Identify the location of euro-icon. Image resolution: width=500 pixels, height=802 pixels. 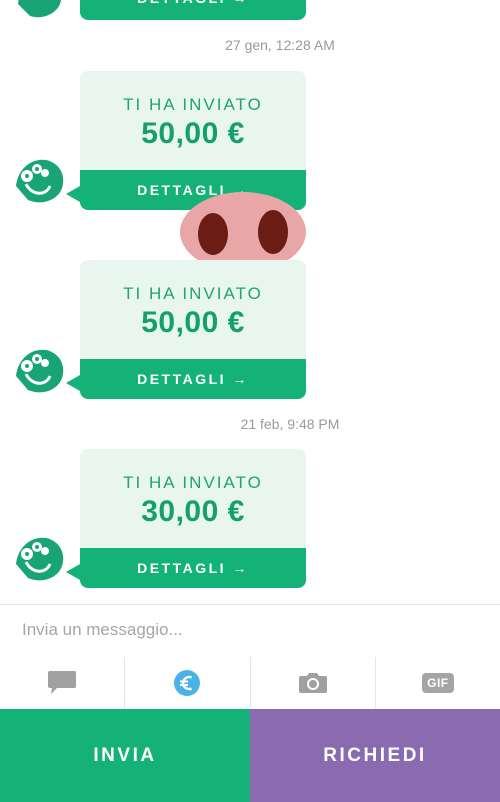
(187, 683).